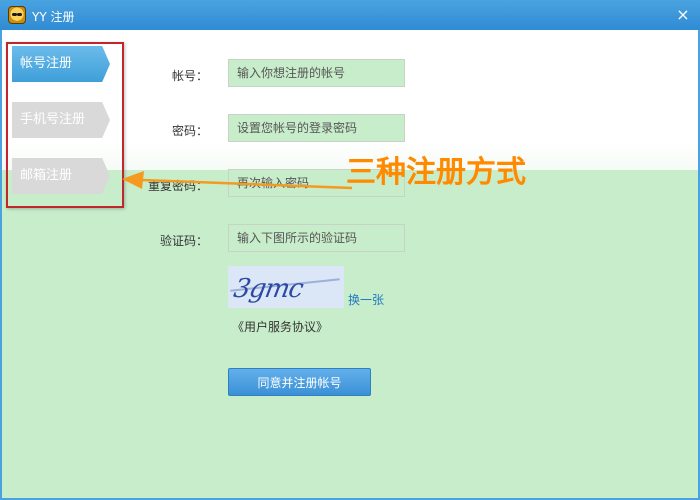 The width and height of the screenshot is (700, 500). What do you see at coordinates (183, 241) in the screenshot?
I see `captcha-label: 验证码：` at bounding box center [183, 241].